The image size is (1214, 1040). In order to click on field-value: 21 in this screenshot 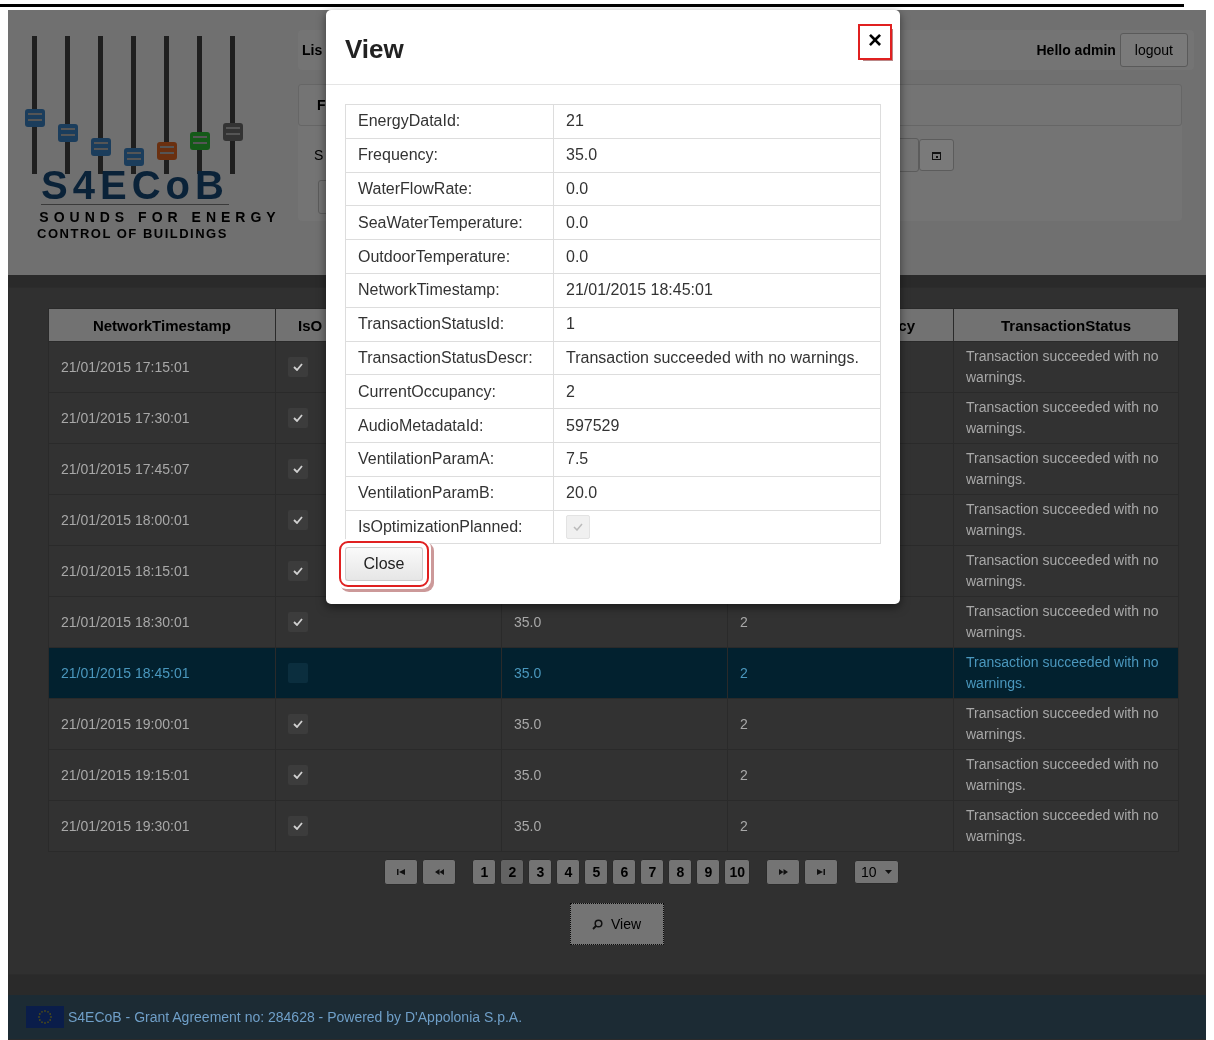, I will do `click(575, 121)`.